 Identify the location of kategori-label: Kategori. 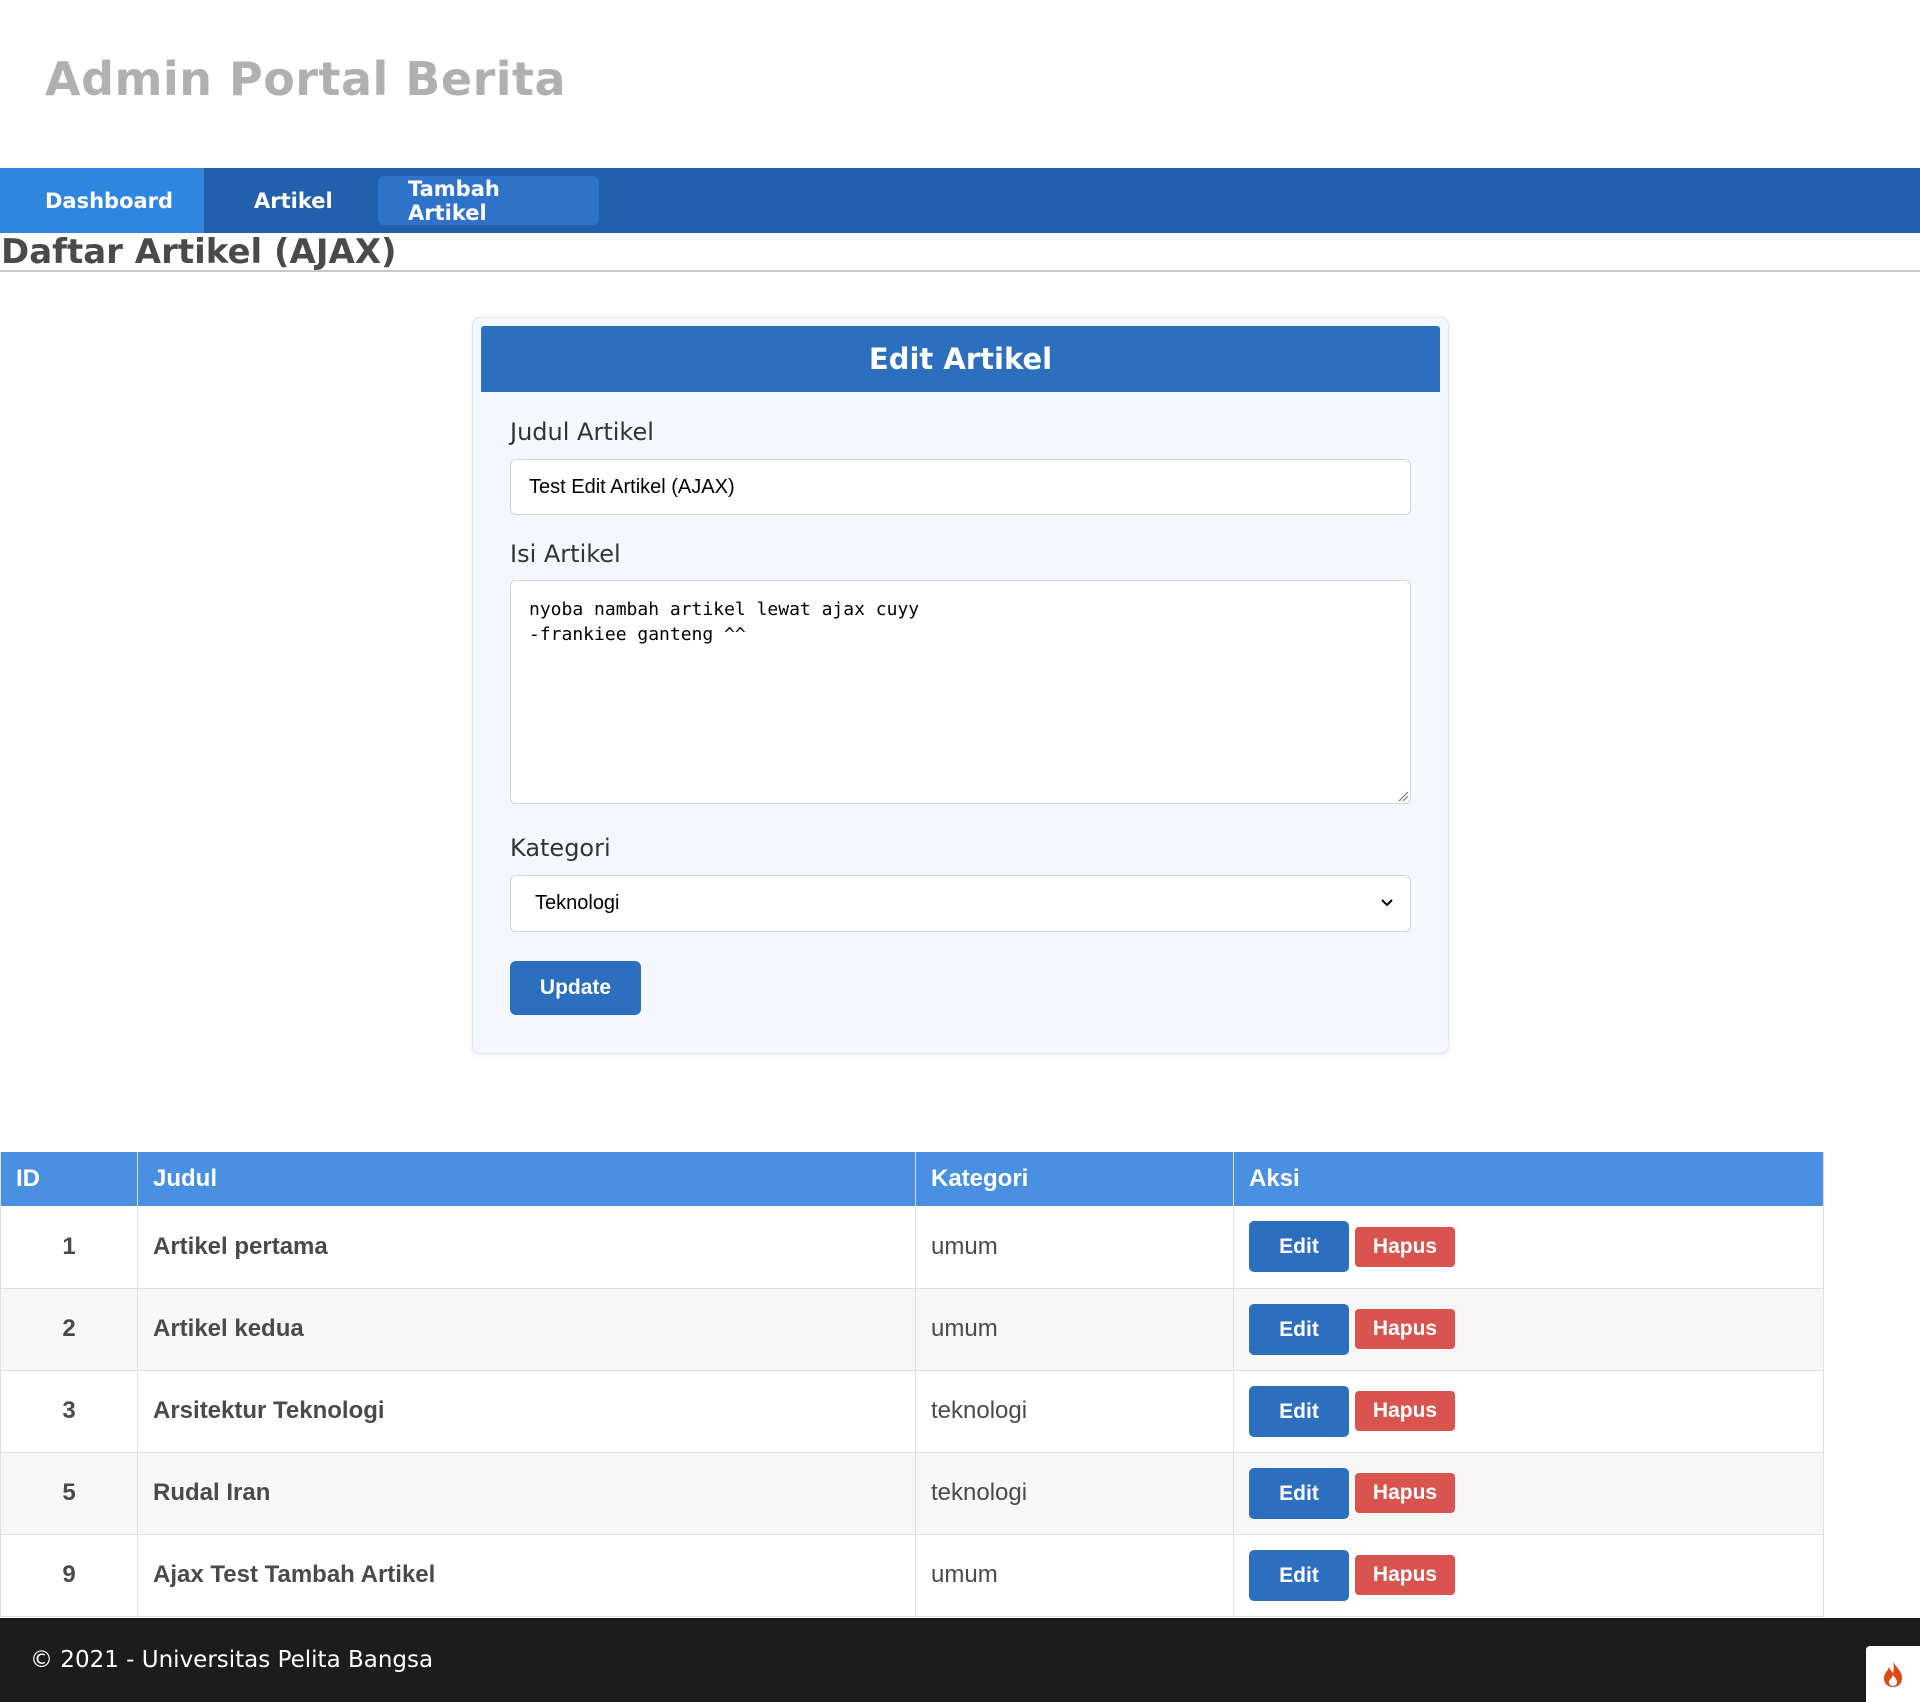
(560, 848).